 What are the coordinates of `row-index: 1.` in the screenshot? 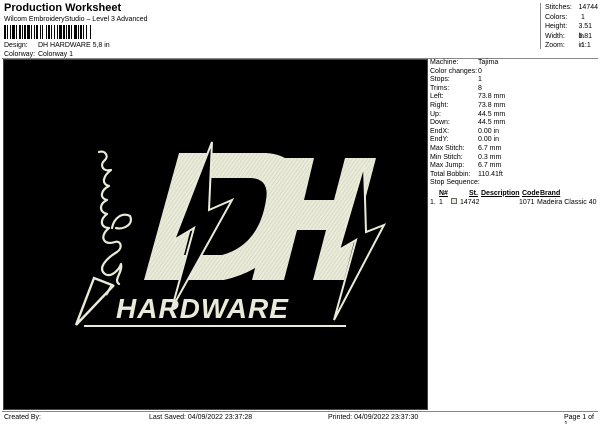 It's located at (433, 202).